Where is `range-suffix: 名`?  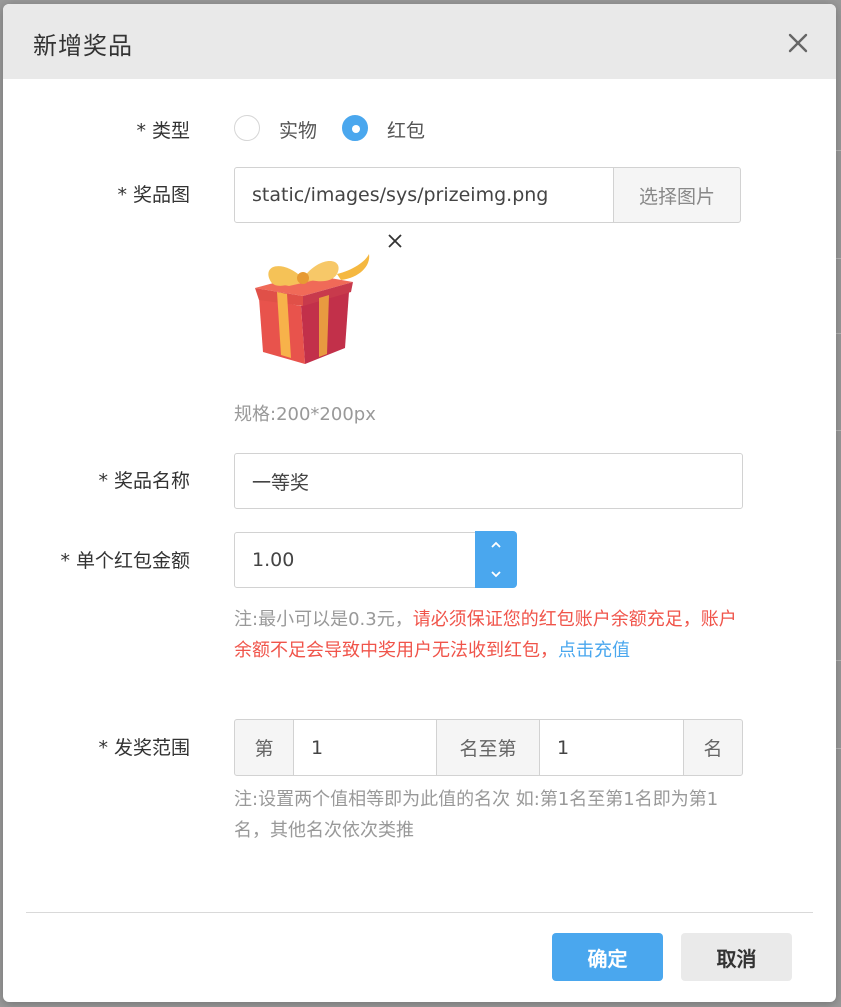 range-suffix: 名 is located at coordinates (713, 747).